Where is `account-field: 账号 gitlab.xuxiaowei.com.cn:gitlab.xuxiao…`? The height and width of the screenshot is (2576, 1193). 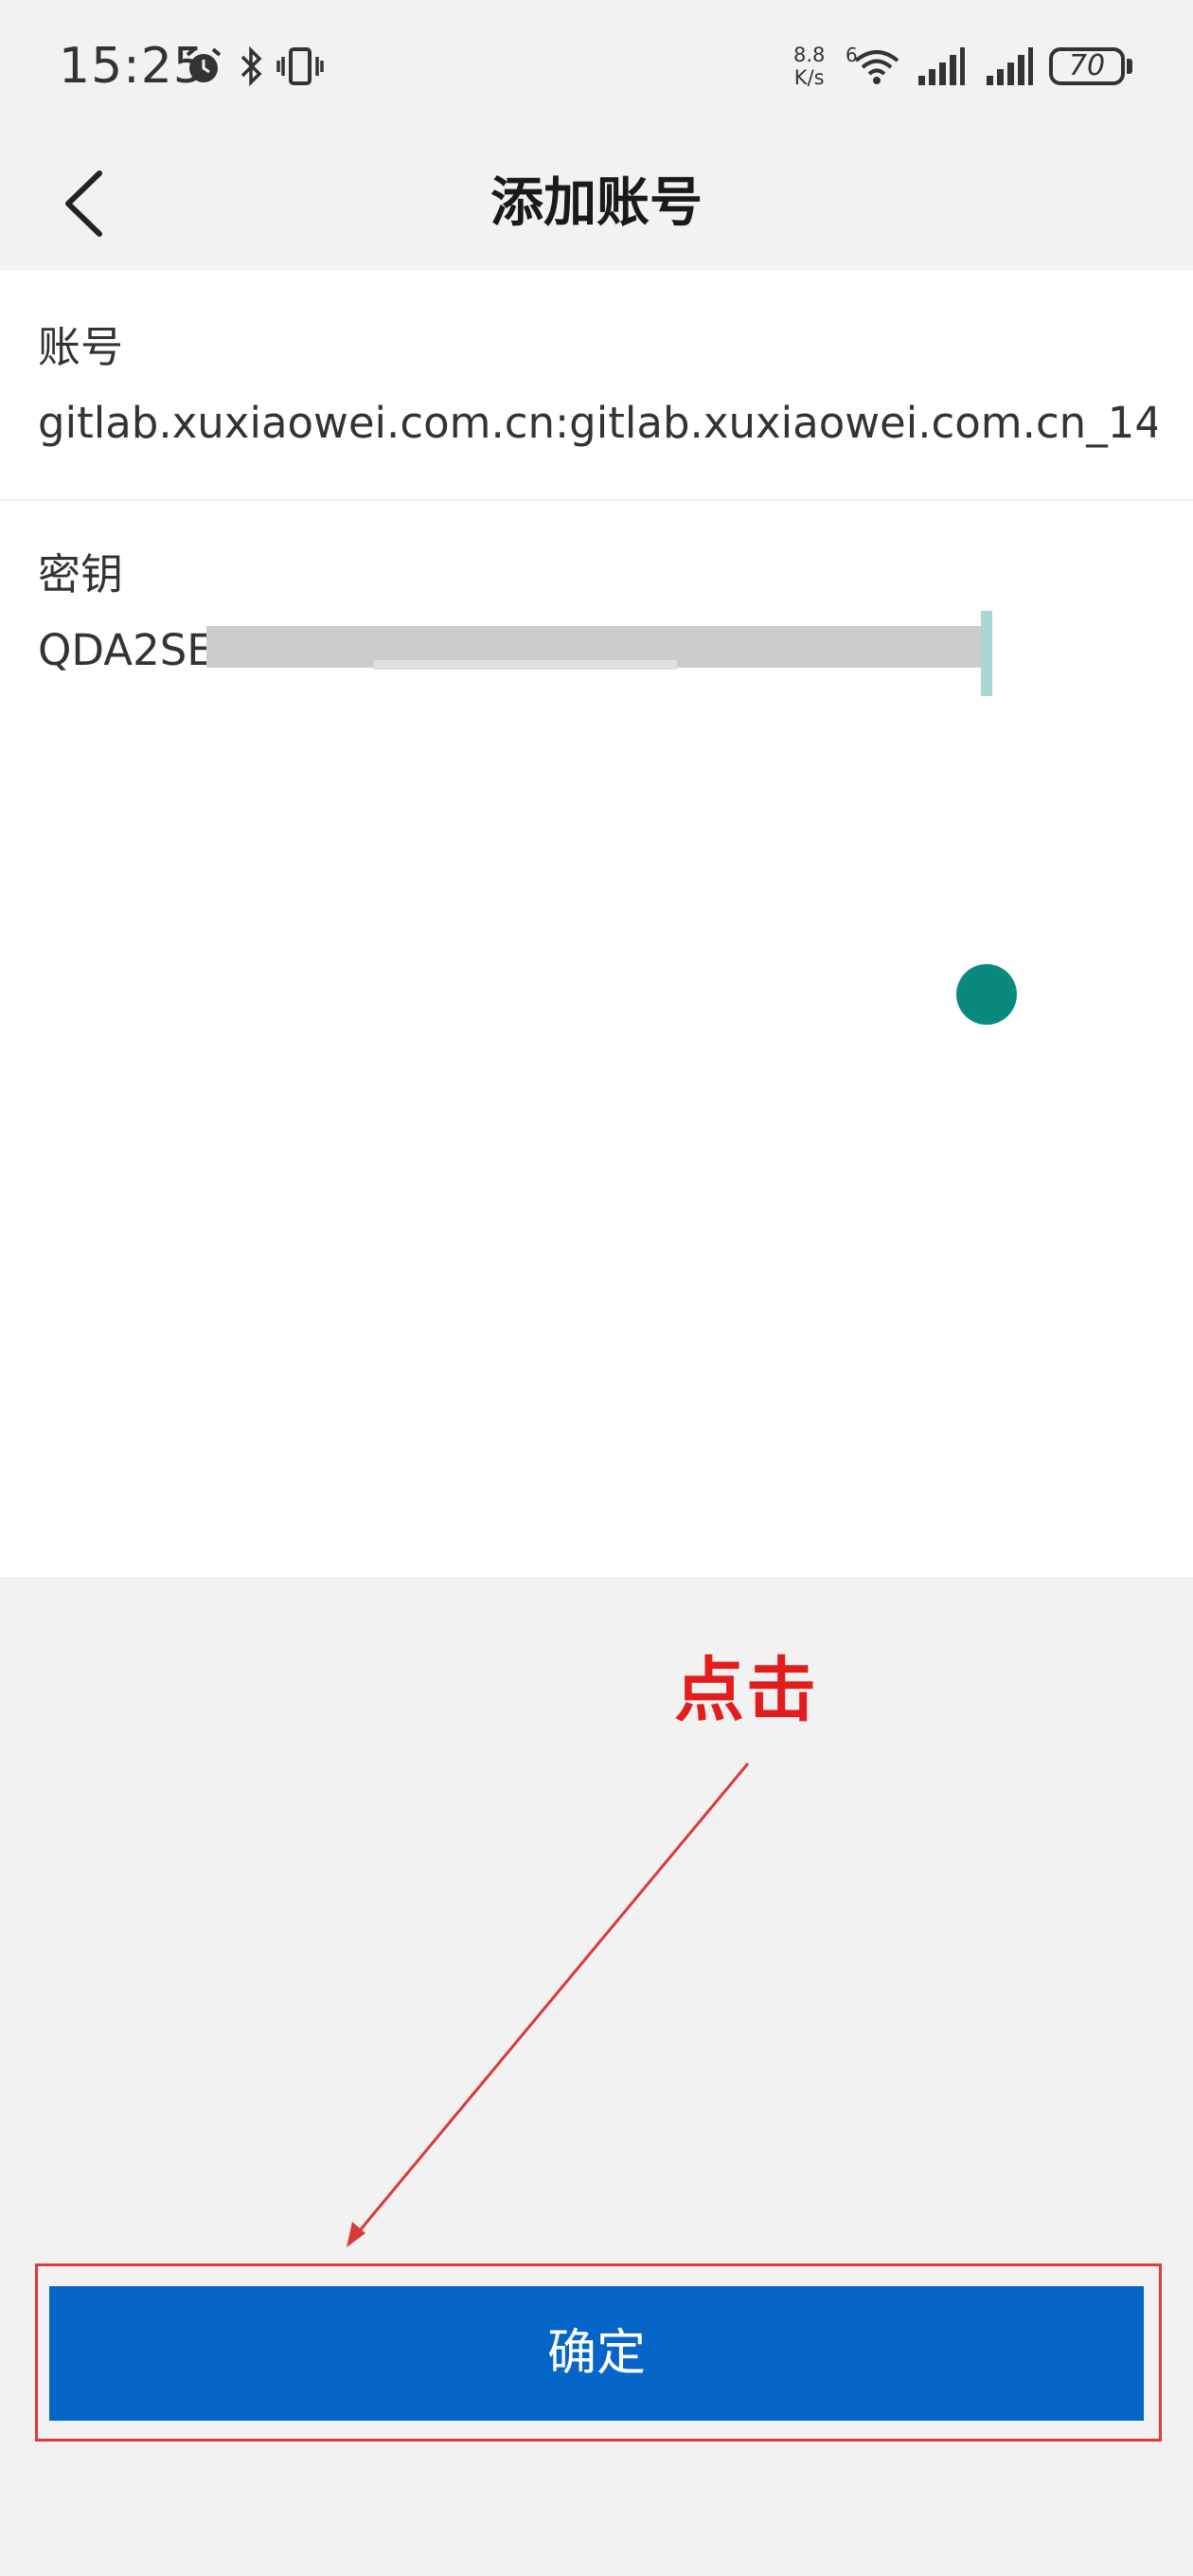 account-field: 账号 gitlab.xuxiaowei.com.cn:gitlab.xuxiao… is located at coordinates (596, 384).